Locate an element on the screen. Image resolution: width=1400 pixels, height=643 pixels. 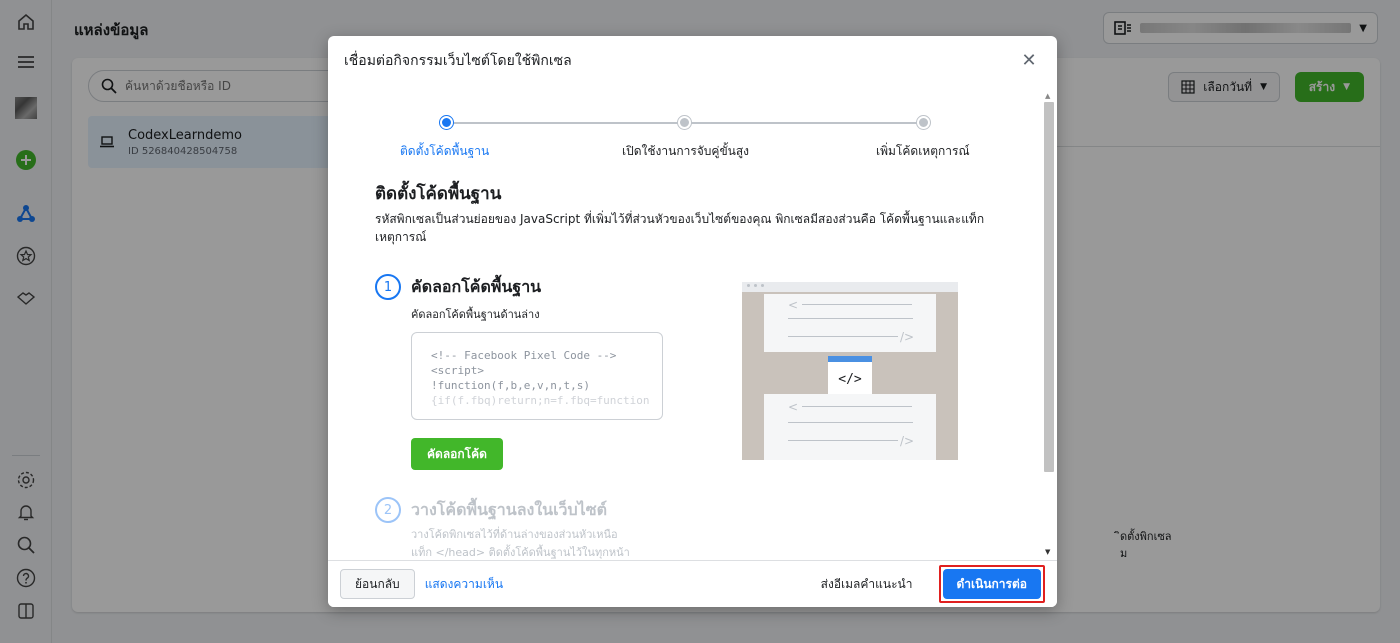
step-number-badge: 2 is located at coordinates (388, 510).